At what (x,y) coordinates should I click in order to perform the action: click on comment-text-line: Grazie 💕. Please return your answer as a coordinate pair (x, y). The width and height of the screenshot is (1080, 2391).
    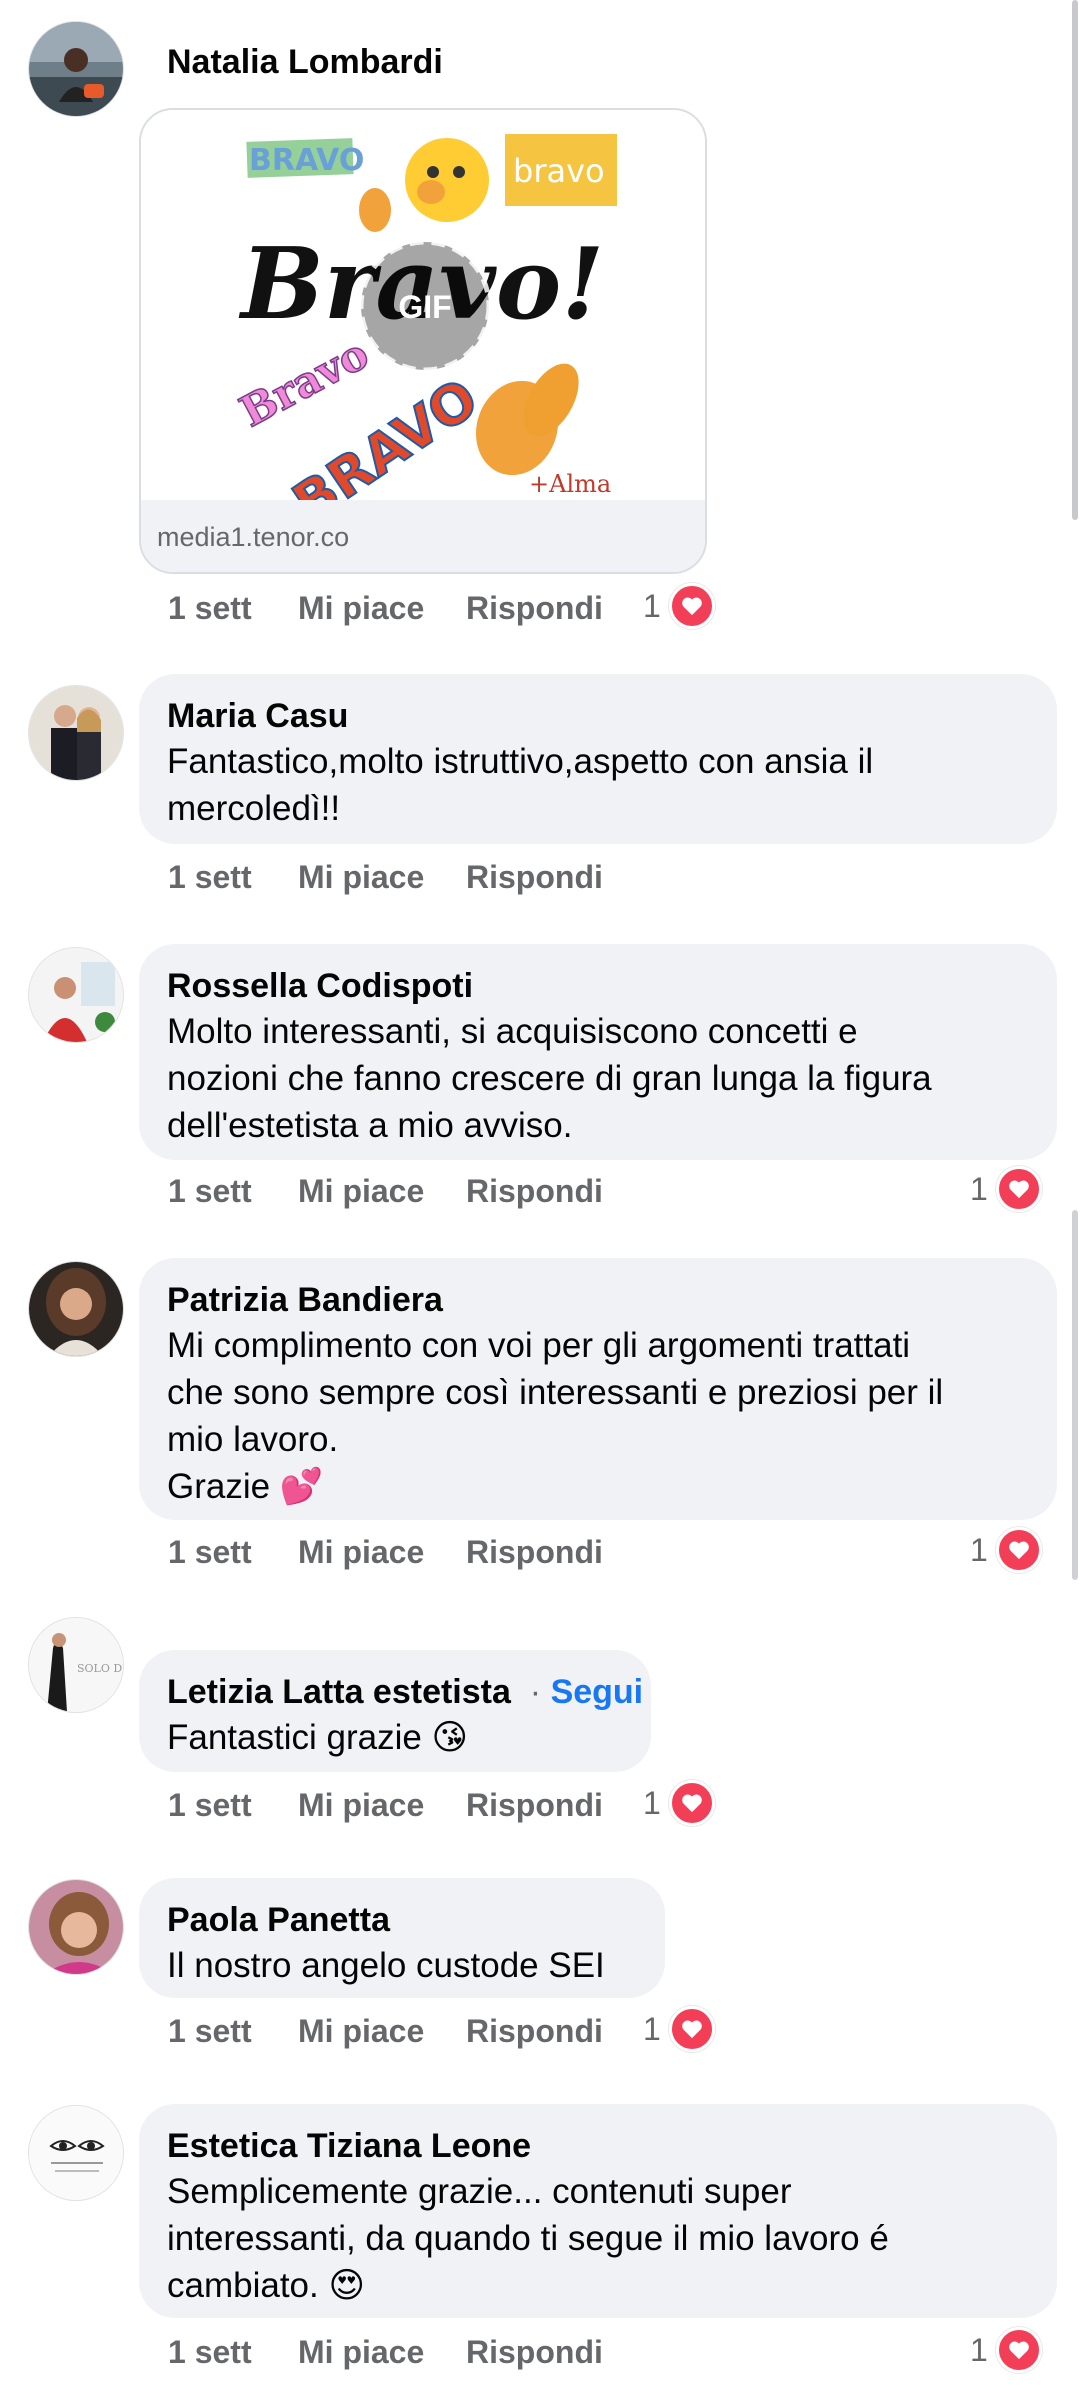
    Looking at the image, I should click on (245, 1486).